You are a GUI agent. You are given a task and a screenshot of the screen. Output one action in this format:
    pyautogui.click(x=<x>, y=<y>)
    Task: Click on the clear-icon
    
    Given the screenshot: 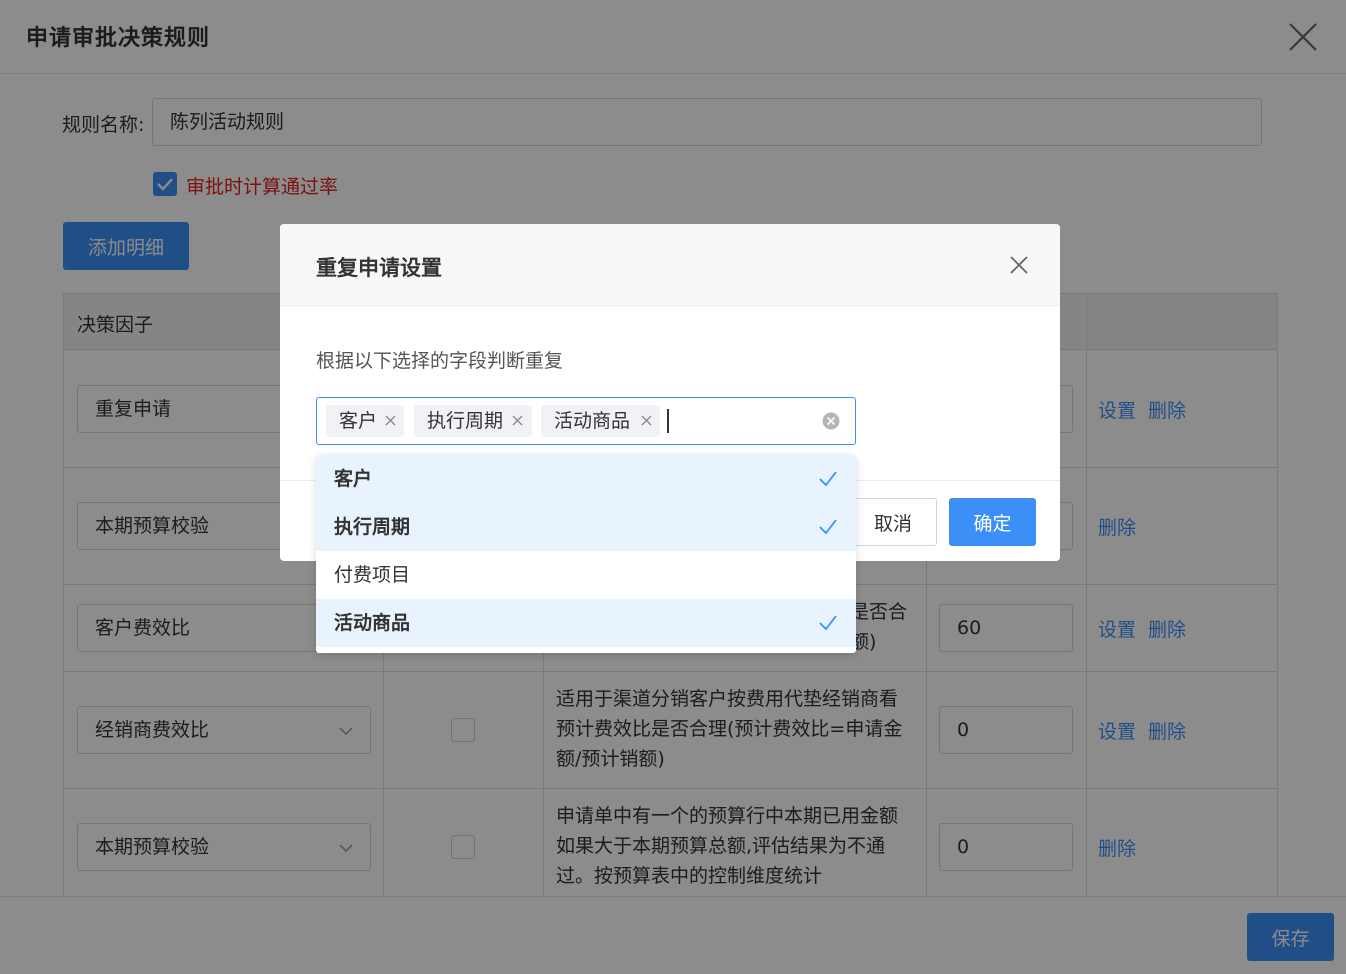 What is the action you would take?
    pyautogui.click(x=831, y=421)
    